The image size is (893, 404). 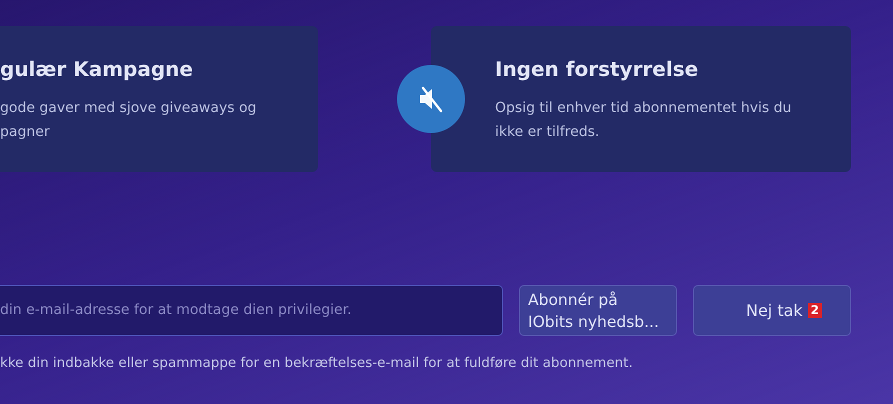 I want to click on decline-button: Nej tak 2, so click(x=772, y=310).